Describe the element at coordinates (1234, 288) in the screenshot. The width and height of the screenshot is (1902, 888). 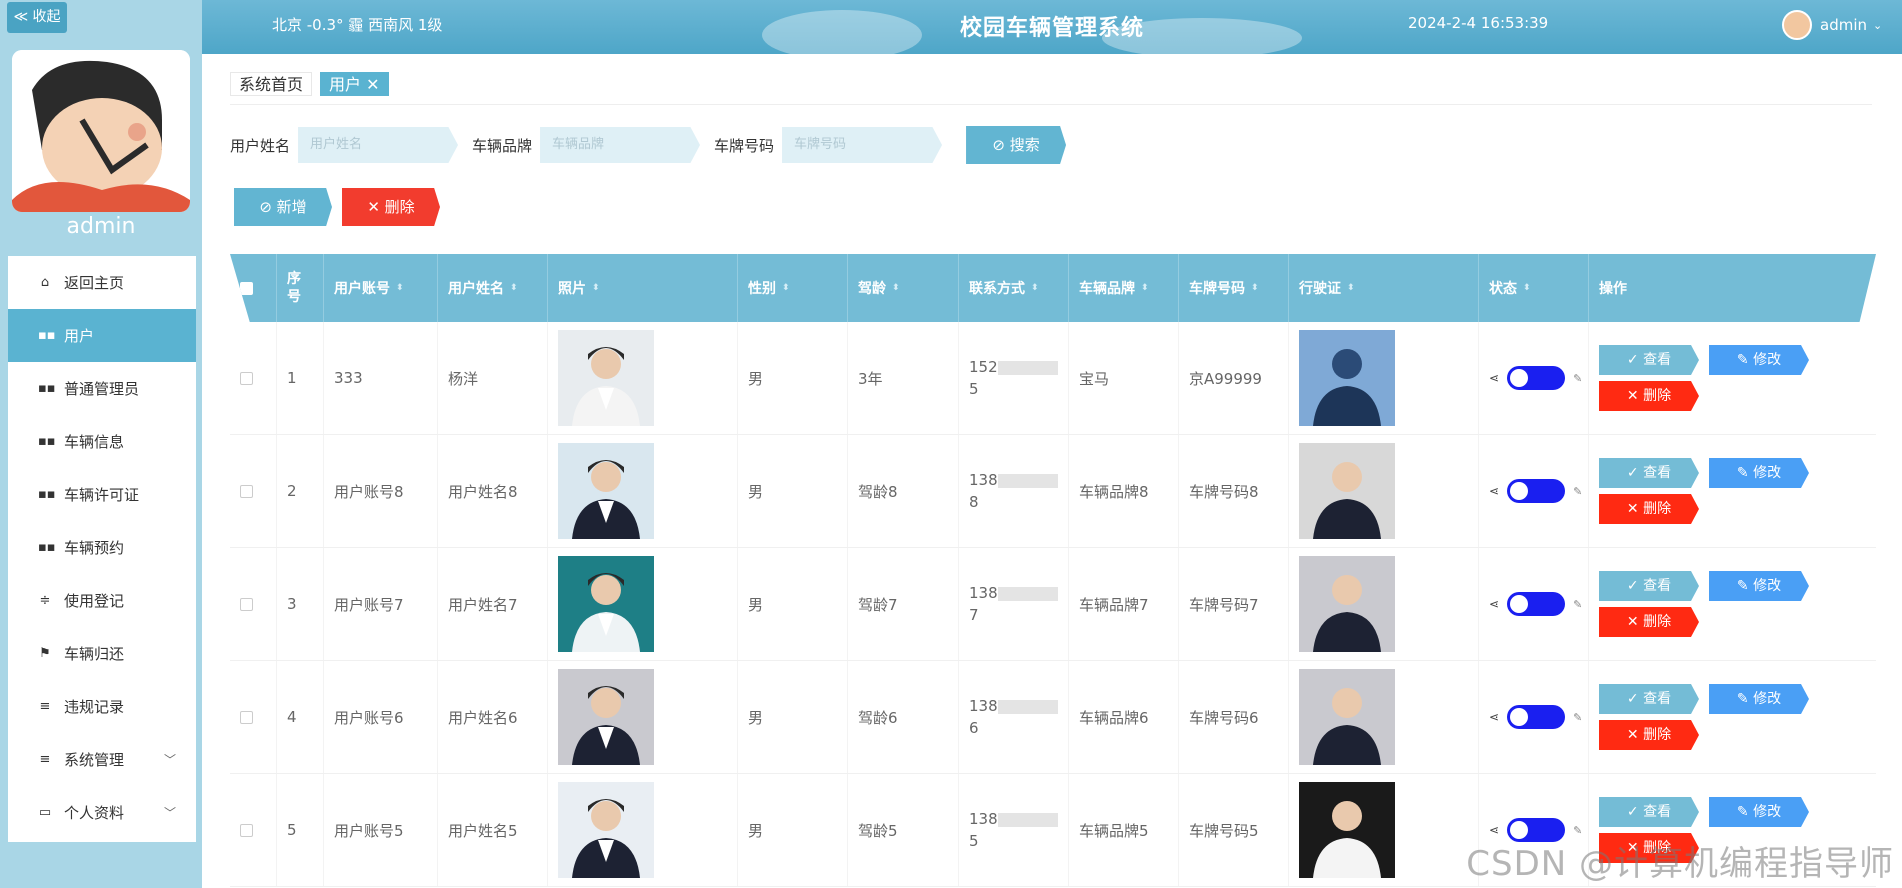
I see `col-plate: 车牌号码 ⬍` at that location.